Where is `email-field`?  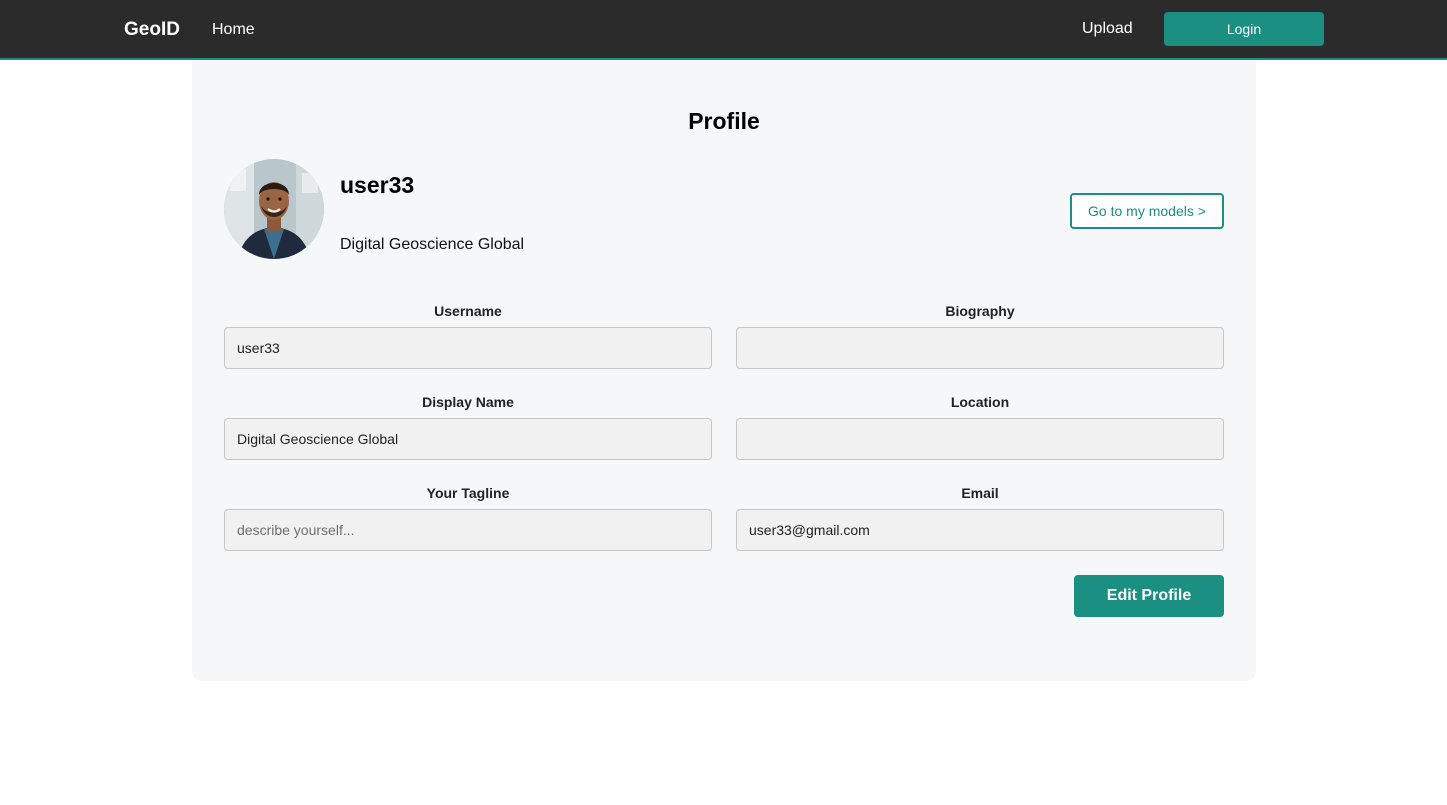 email-field is located at coordinates (980, 530).